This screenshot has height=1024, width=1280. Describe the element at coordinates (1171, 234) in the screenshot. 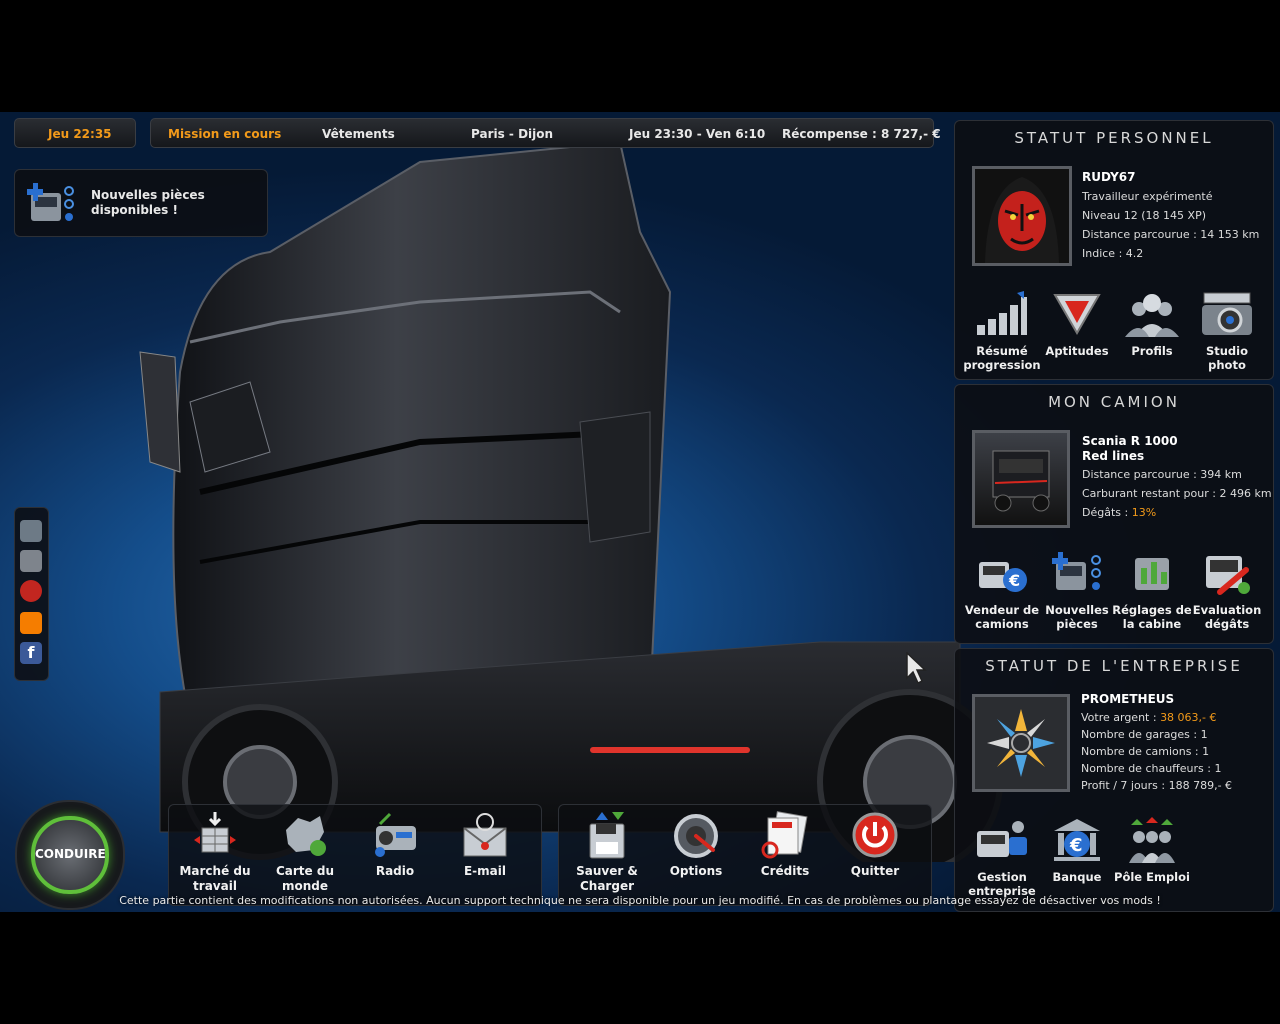

I see `player-distance: Distance parcourue : 14 153 km` at that location.